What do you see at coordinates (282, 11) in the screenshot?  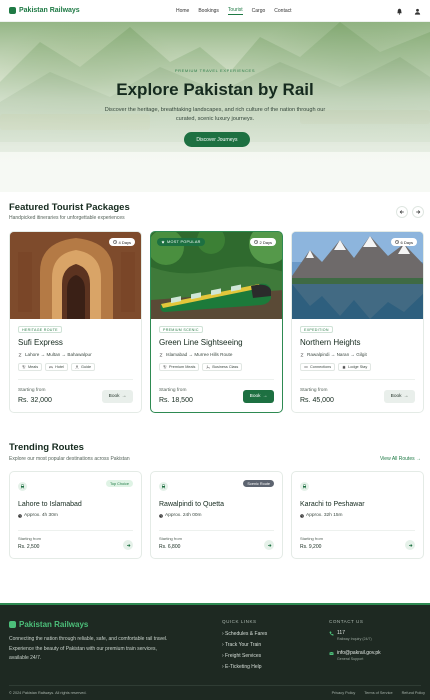 I see `nav-link-contact: Contact` at bounding box center [282, 11].